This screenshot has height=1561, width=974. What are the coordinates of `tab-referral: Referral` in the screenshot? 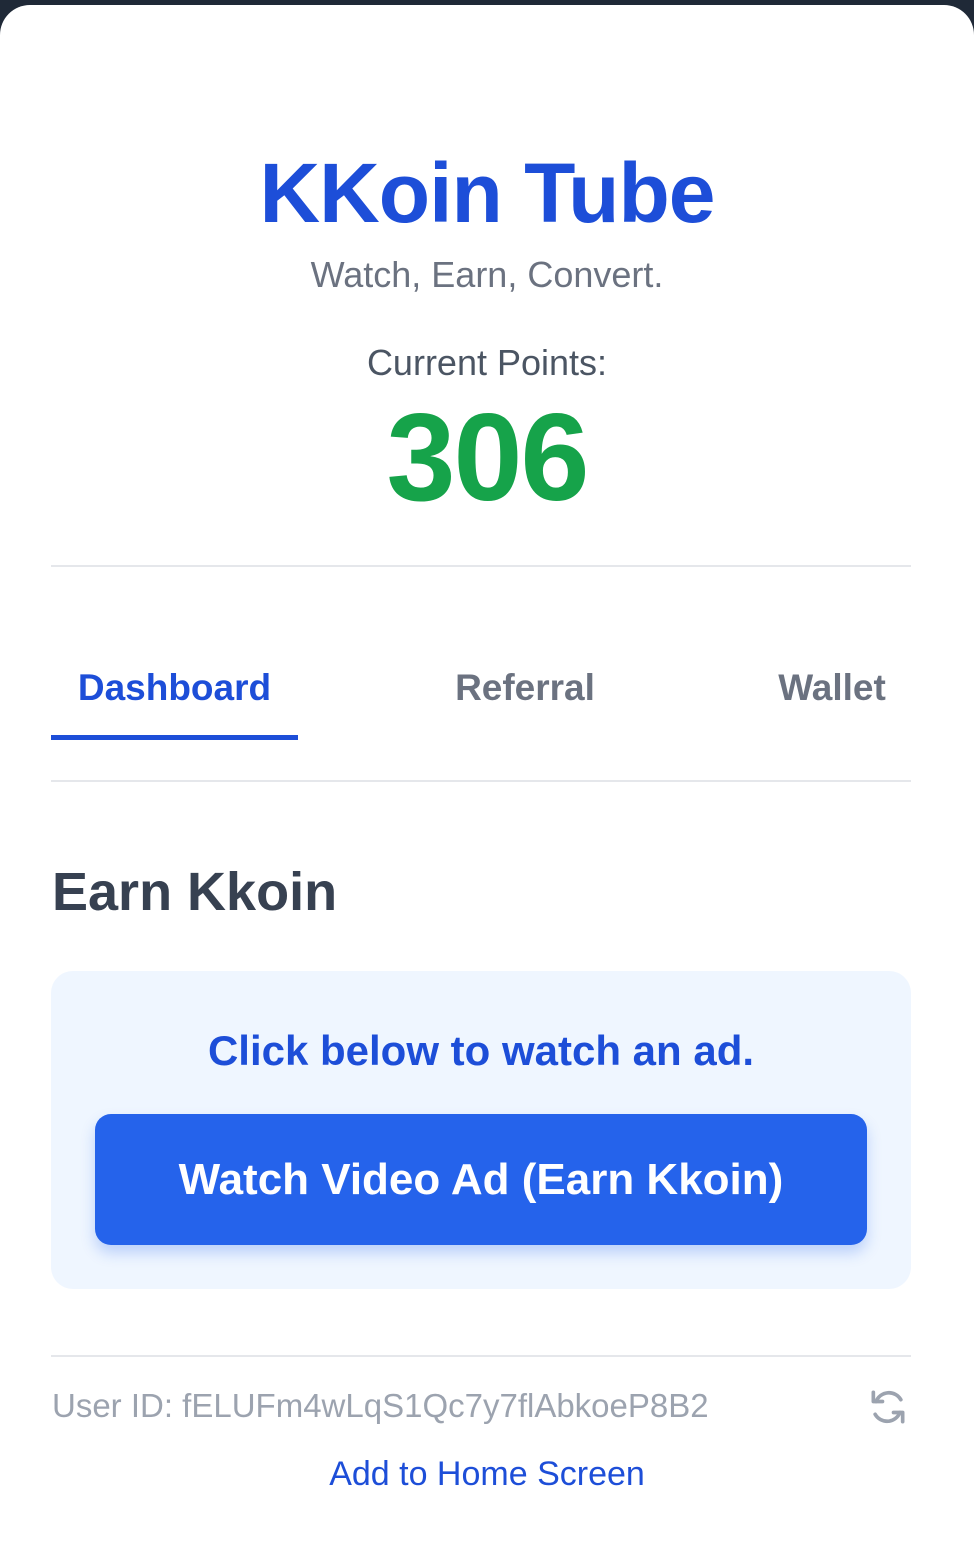 It's located at (525, 700).